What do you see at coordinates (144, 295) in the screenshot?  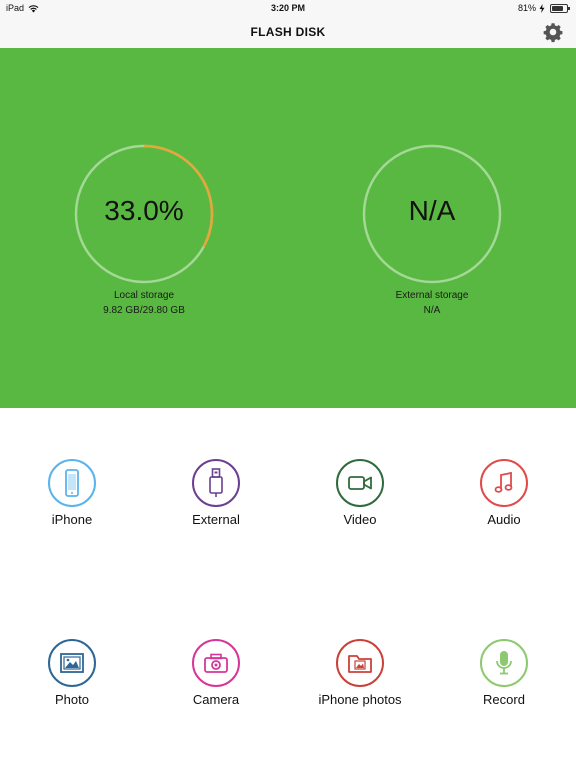 I see `local-storage-label: Local storage` at bounding box center [144, 295].